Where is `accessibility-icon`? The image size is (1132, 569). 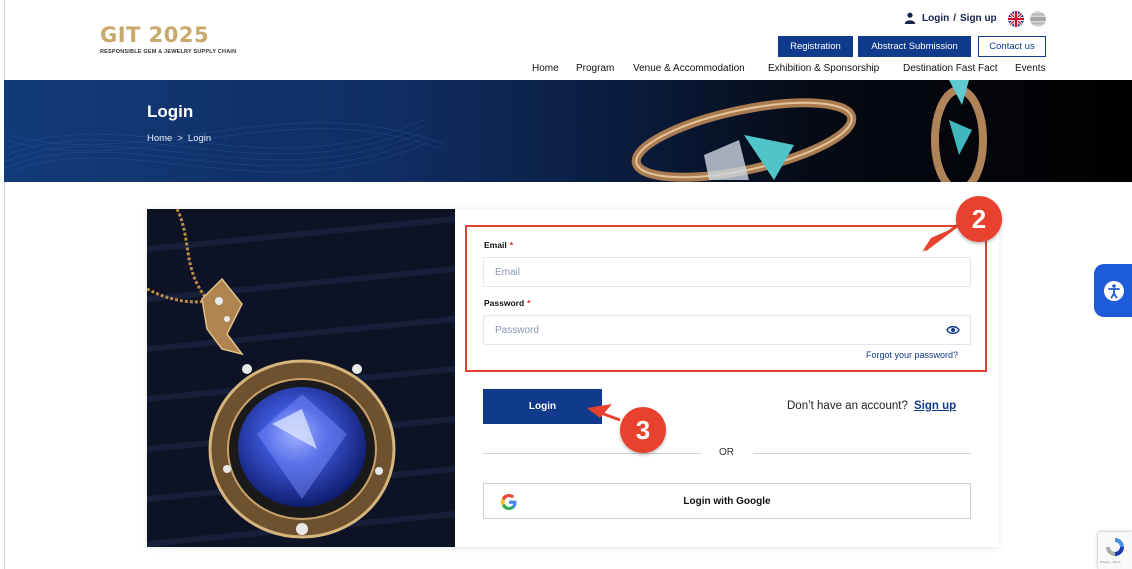
accessibility-icon is located at coordinates (1114, 290).